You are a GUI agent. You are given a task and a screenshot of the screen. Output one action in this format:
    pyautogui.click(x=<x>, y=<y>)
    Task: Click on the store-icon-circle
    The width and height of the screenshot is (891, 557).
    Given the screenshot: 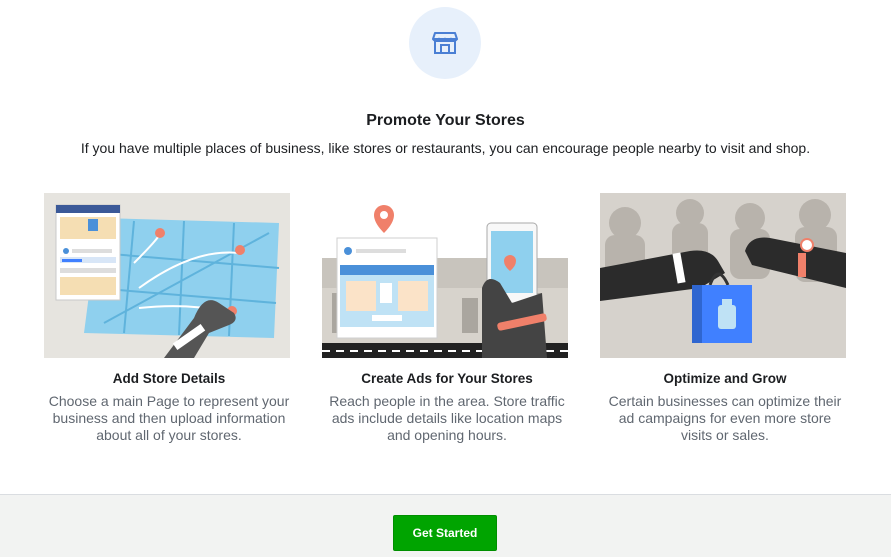 What is the action you would take?
    pyautogui.click(x=445, y=43)
    